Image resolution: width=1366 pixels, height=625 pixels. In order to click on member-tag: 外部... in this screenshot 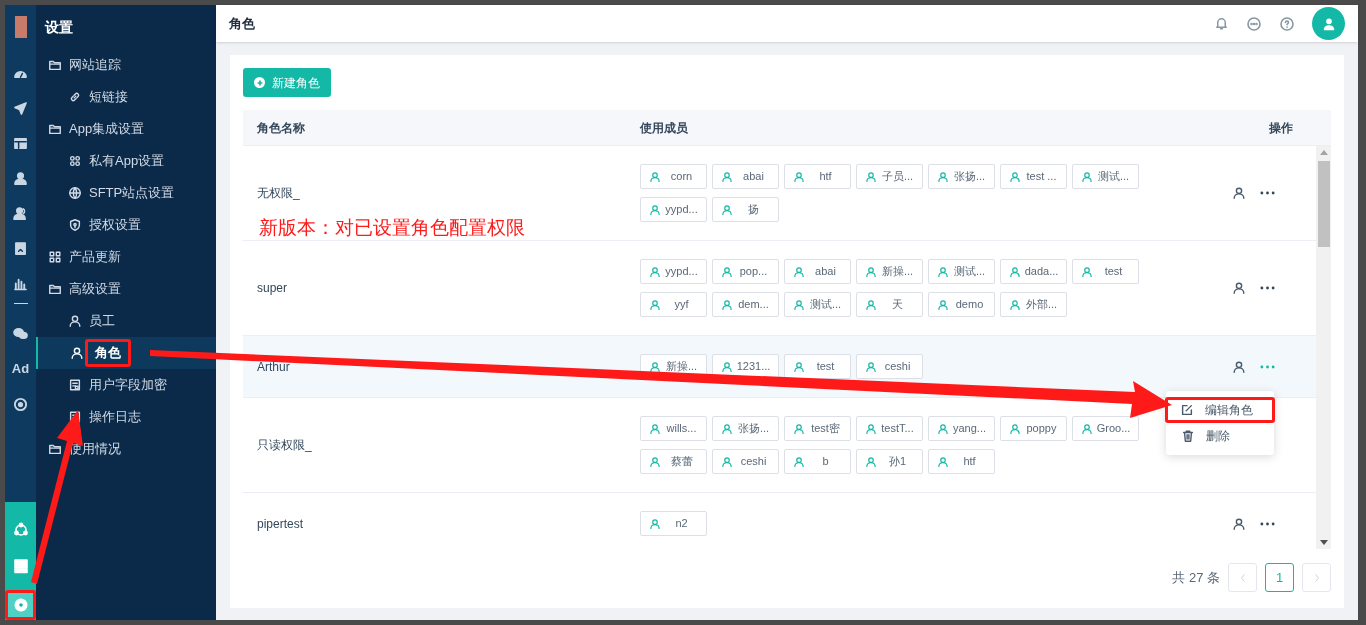, I will do `click(1033, 304)`.